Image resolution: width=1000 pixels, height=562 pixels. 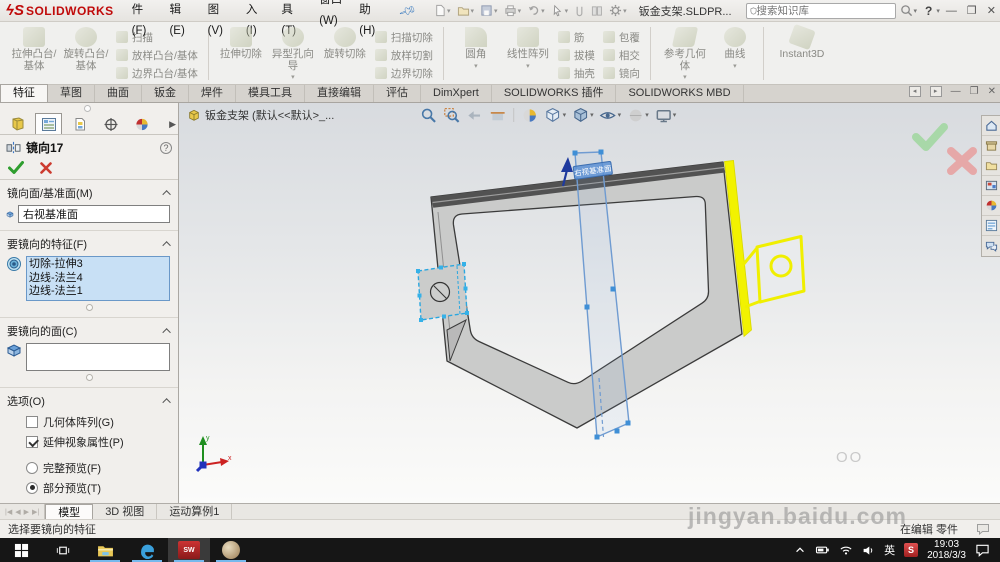 I want to click on help-button: ?, so click(x=928, y=11).